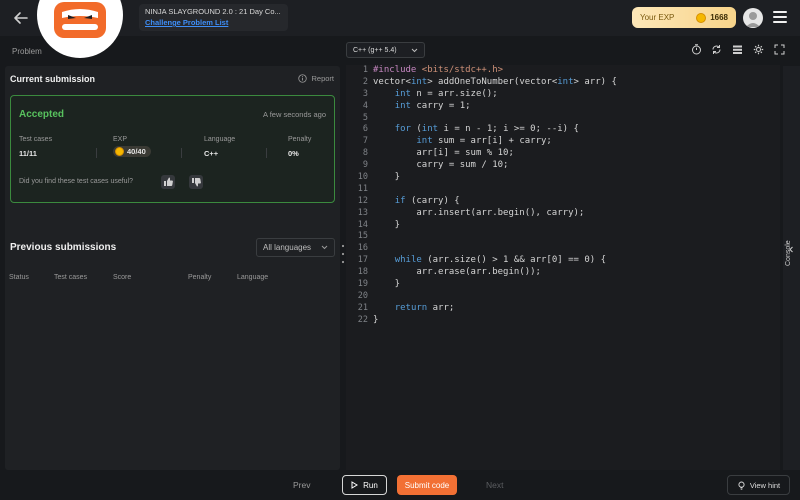 The width and height of the screenshot is (800, 500). Describe the element at coordinates (486, 129) in the screenshot. I see `code-line: for (int i = n - 1; i >= 0; --i) {` at that location.